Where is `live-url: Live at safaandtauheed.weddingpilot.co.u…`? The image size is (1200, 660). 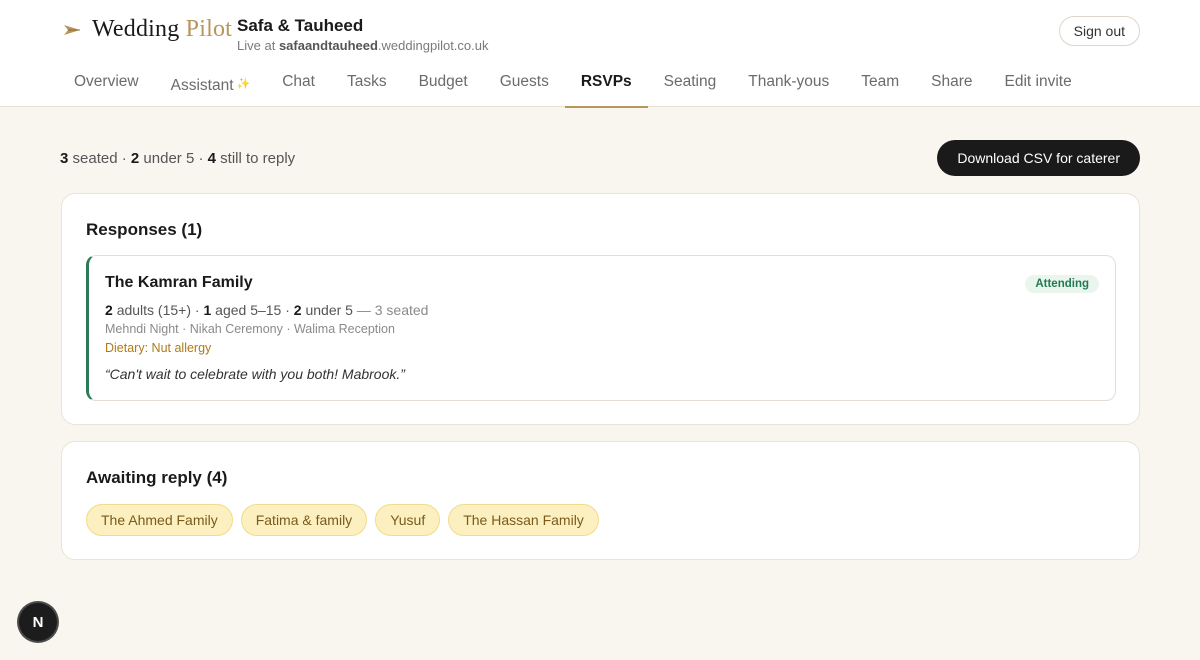 live-url: Live at safaandtauheed.weddingpilot.co.u… is located at coordinates (363, 45).